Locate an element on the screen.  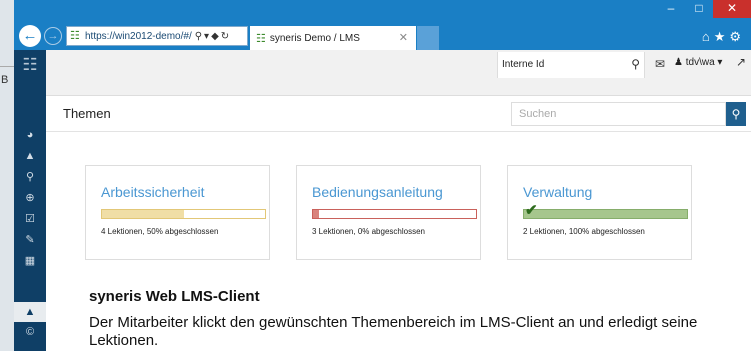
topic-title: Verwaltung is located at coordinates (558, 192).